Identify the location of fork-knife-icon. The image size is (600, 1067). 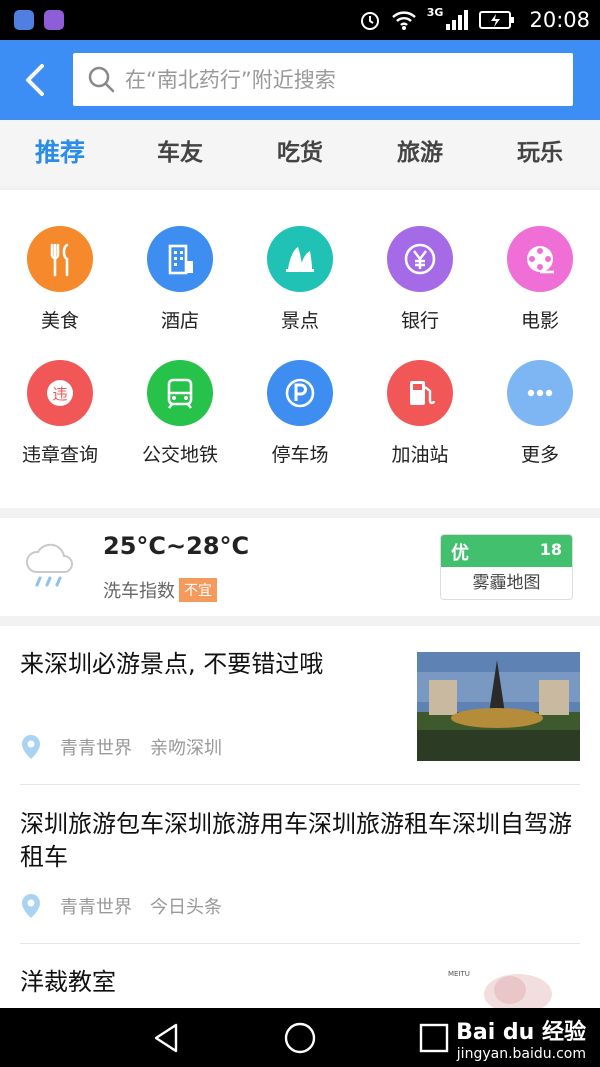
(60, 259).